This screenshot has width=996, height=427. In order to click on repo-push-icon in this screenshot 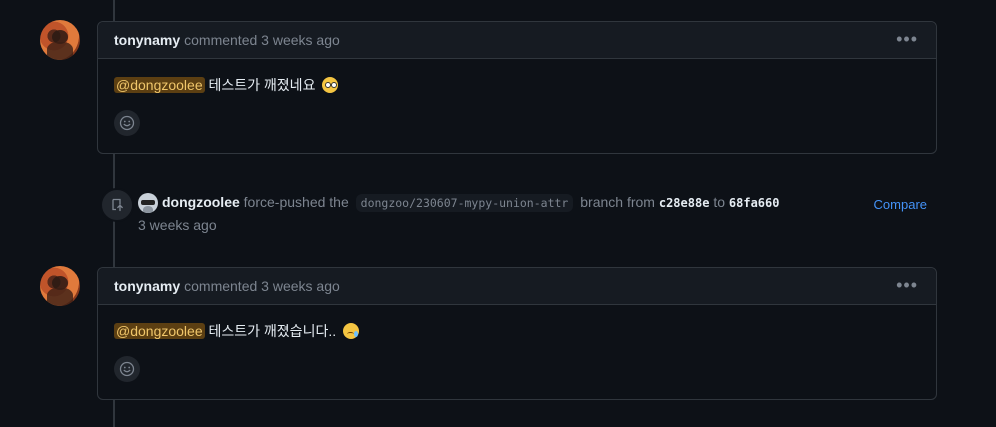, I will do `click(117, 205)`.